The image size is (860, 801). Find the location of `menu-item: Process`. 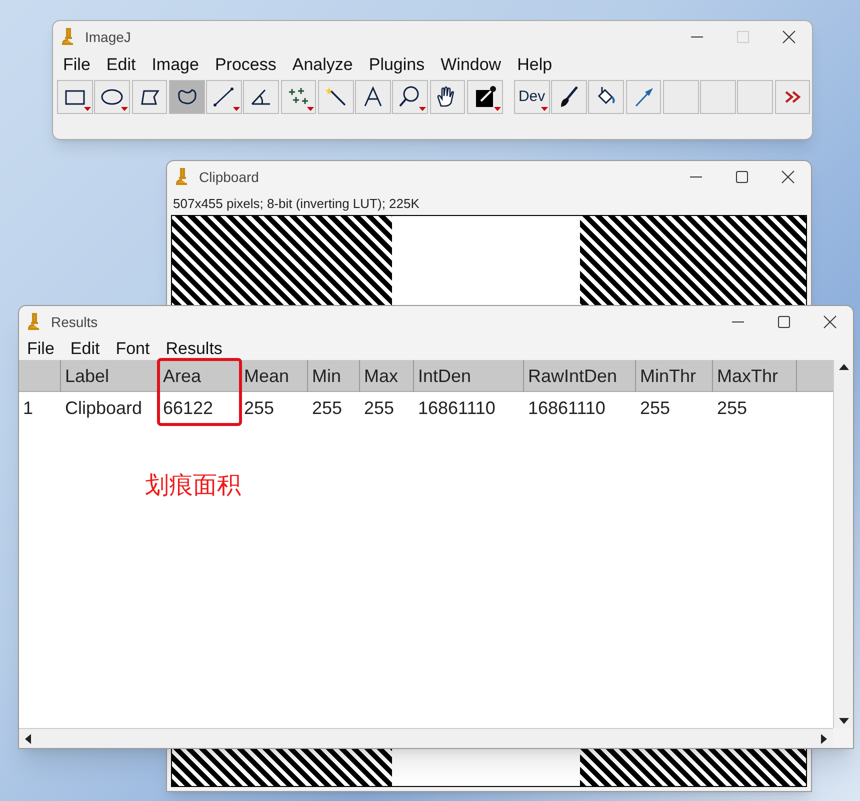

menu-item: Process is located at coordinates (245, 65).